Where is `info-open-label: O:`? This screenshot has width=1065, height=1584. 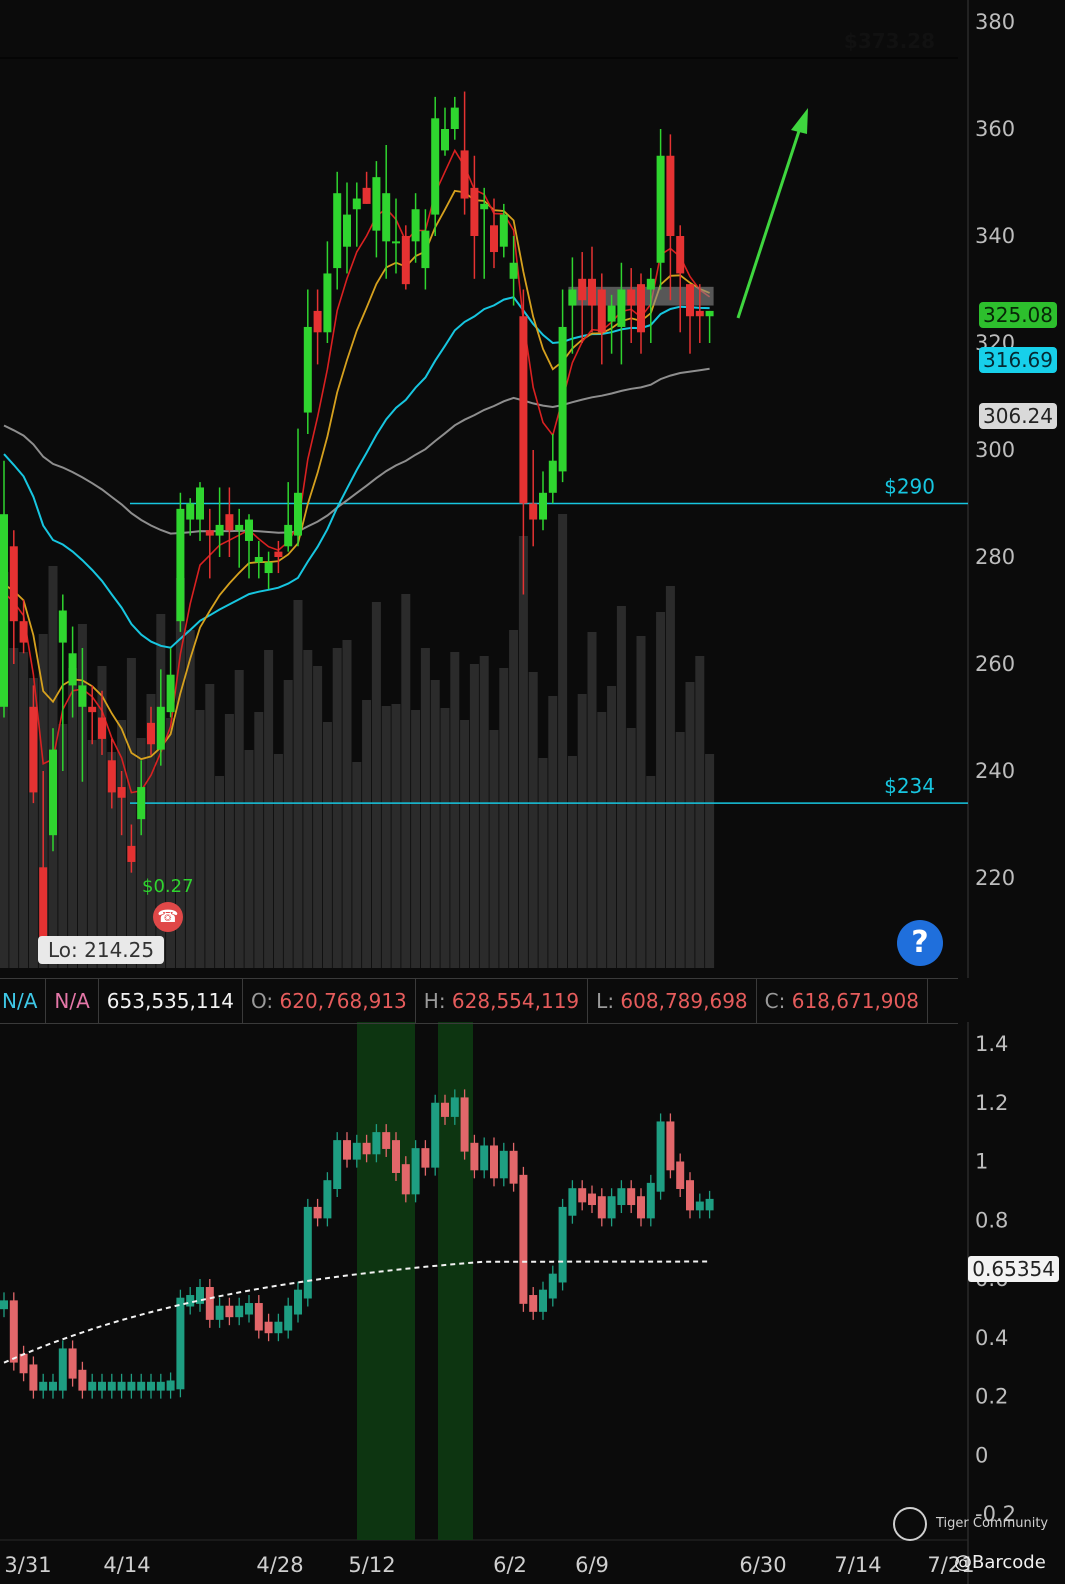 info-open-label: O: is located at coordinates (262, 1001).